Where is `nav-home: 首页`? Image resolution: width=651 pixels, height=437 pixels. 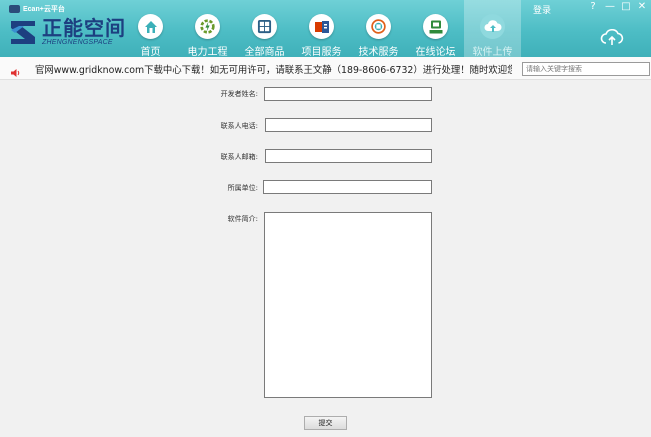 nav-home: 首页 is located at coordinates (150, 29).